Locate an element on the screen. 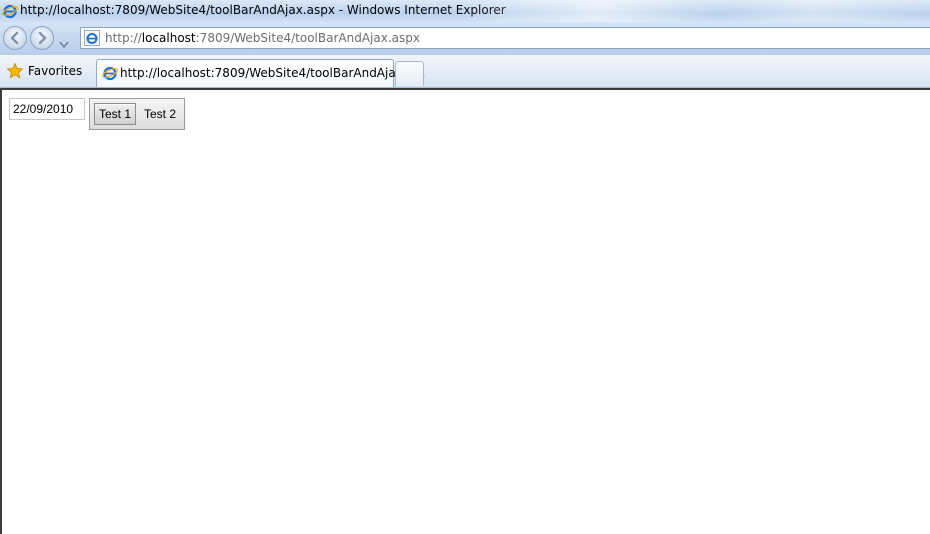 This screenshot has width=930, height=534. test-2-button: Test 2 is located at coordinates (160, 114).